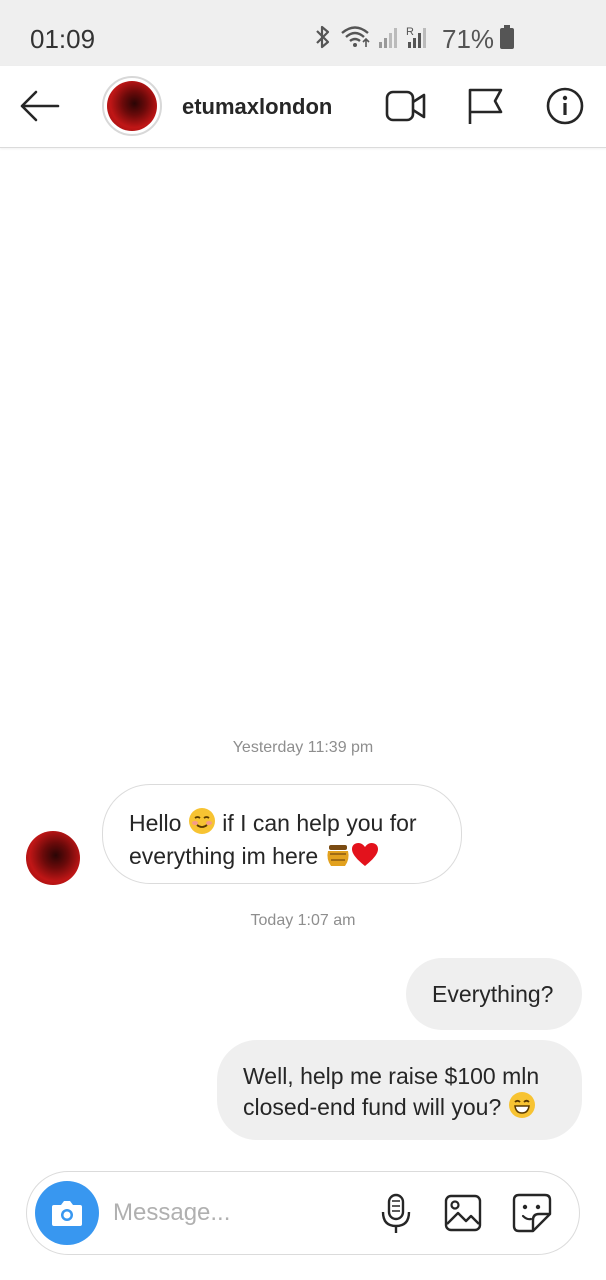 Image resolution: width=606 pixels, height=1280 pixels. I want to click on chat-username: etumaxlondon, so click(257, 107).